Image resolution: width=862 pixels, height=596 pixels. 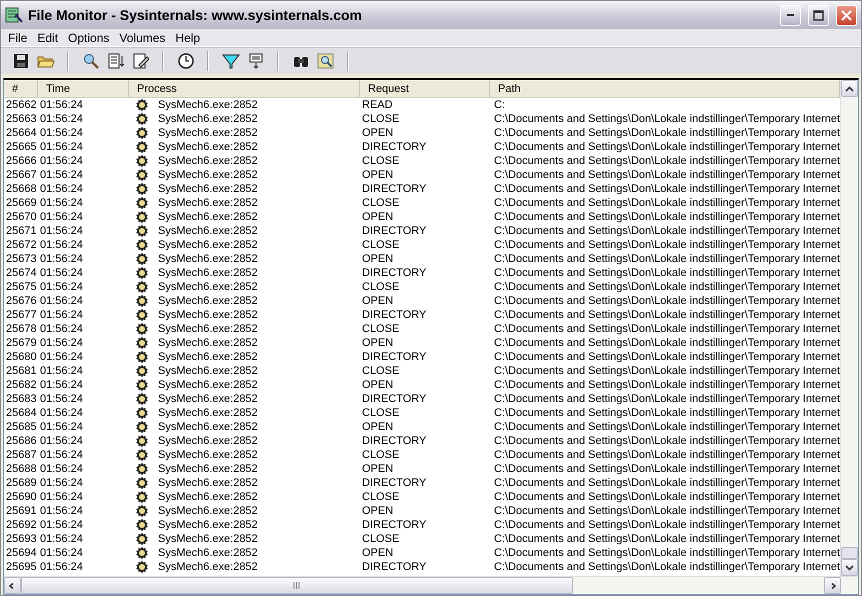 I want to click on table-cell-text: 25688, so click(x=21, y=469).